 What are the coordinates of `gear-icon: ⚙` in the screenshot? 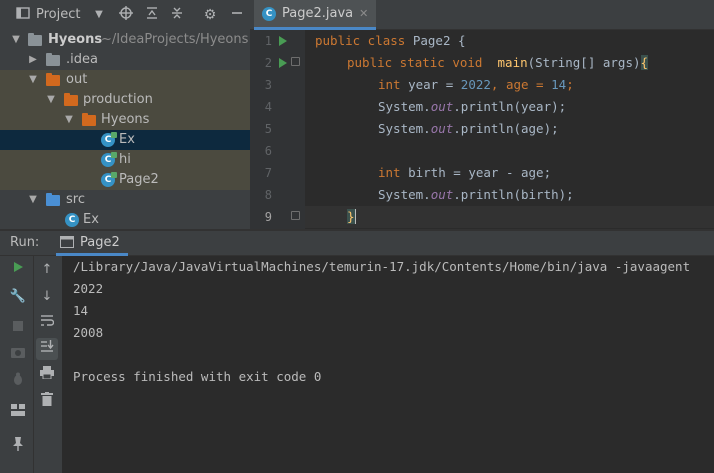 It's located at (210, 15).